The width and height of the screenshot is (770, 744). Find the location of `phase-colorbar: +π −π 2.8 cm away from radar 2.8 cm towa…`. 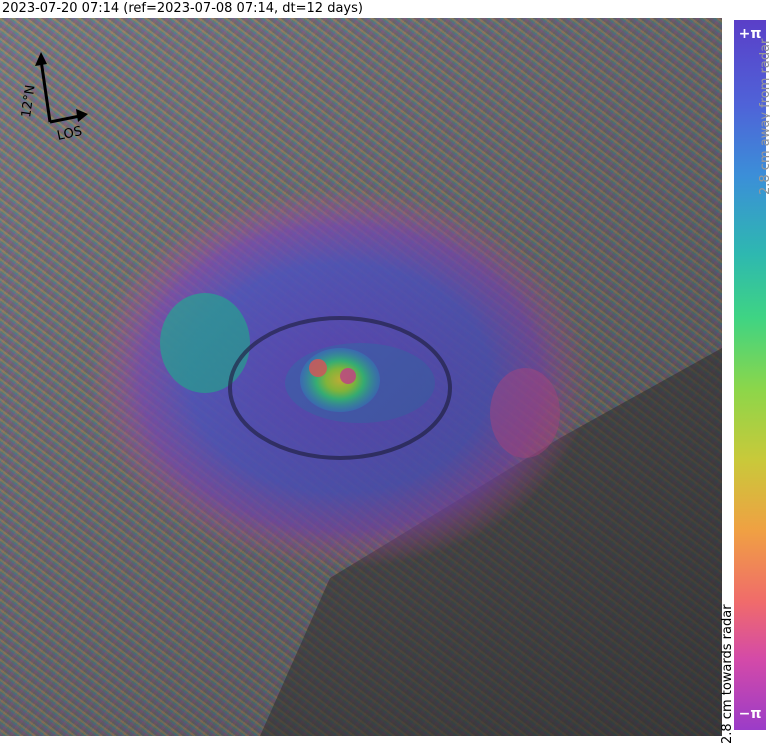

phase-colorbar: +π −π 2.8 cm away from radar 2.8 cm towa… is located at coordinates (745, 382).